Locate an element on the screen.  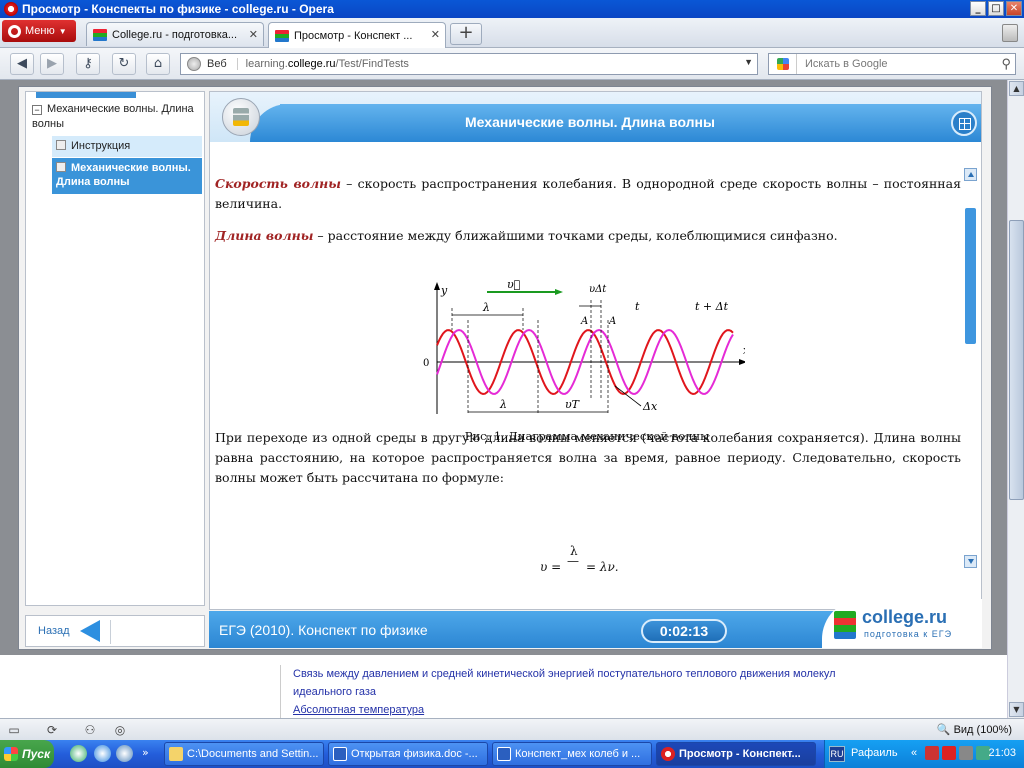
forward-button: ▶ is located at coordinates (52, 64).